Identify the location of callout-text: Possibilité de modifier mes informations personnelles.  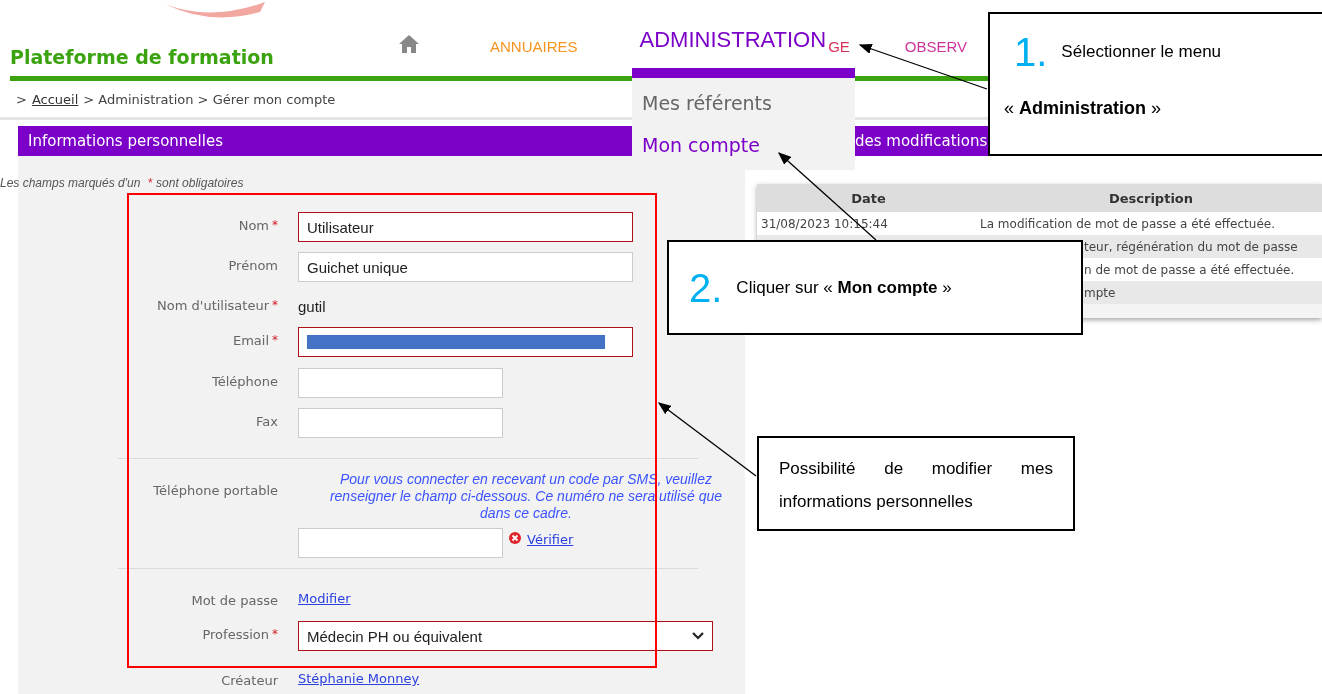
(916, 485).